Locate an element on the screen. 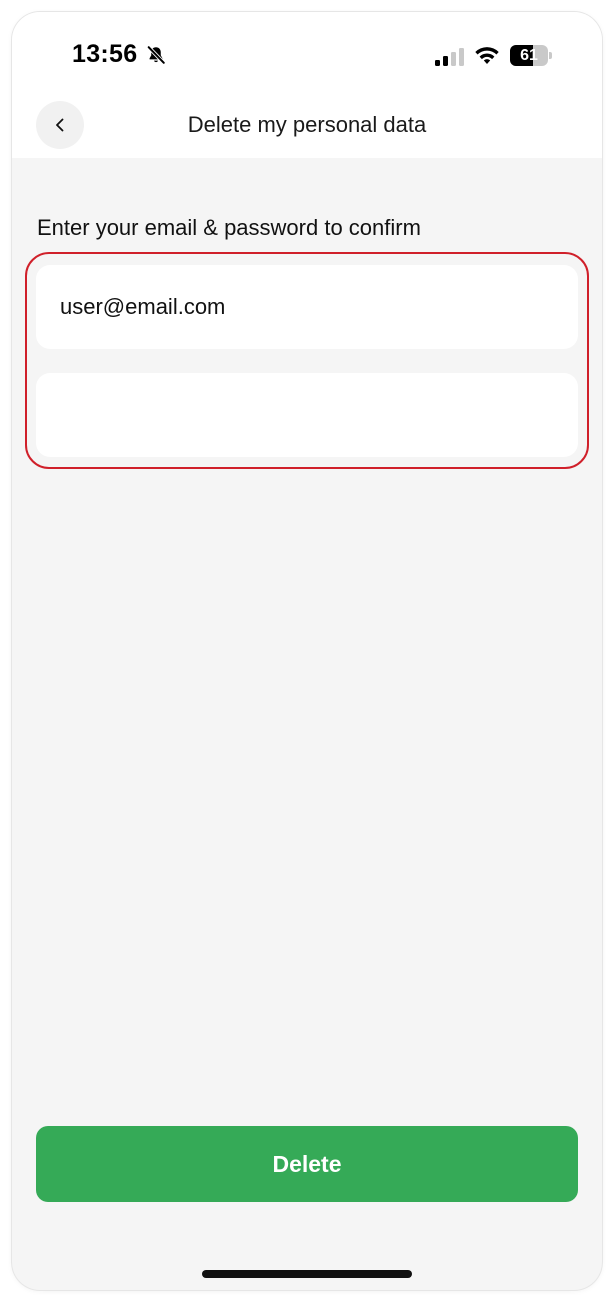 The height and width of the screenshot is (1302, 614). battery-body: 61 is located at coordinates (529, 55).